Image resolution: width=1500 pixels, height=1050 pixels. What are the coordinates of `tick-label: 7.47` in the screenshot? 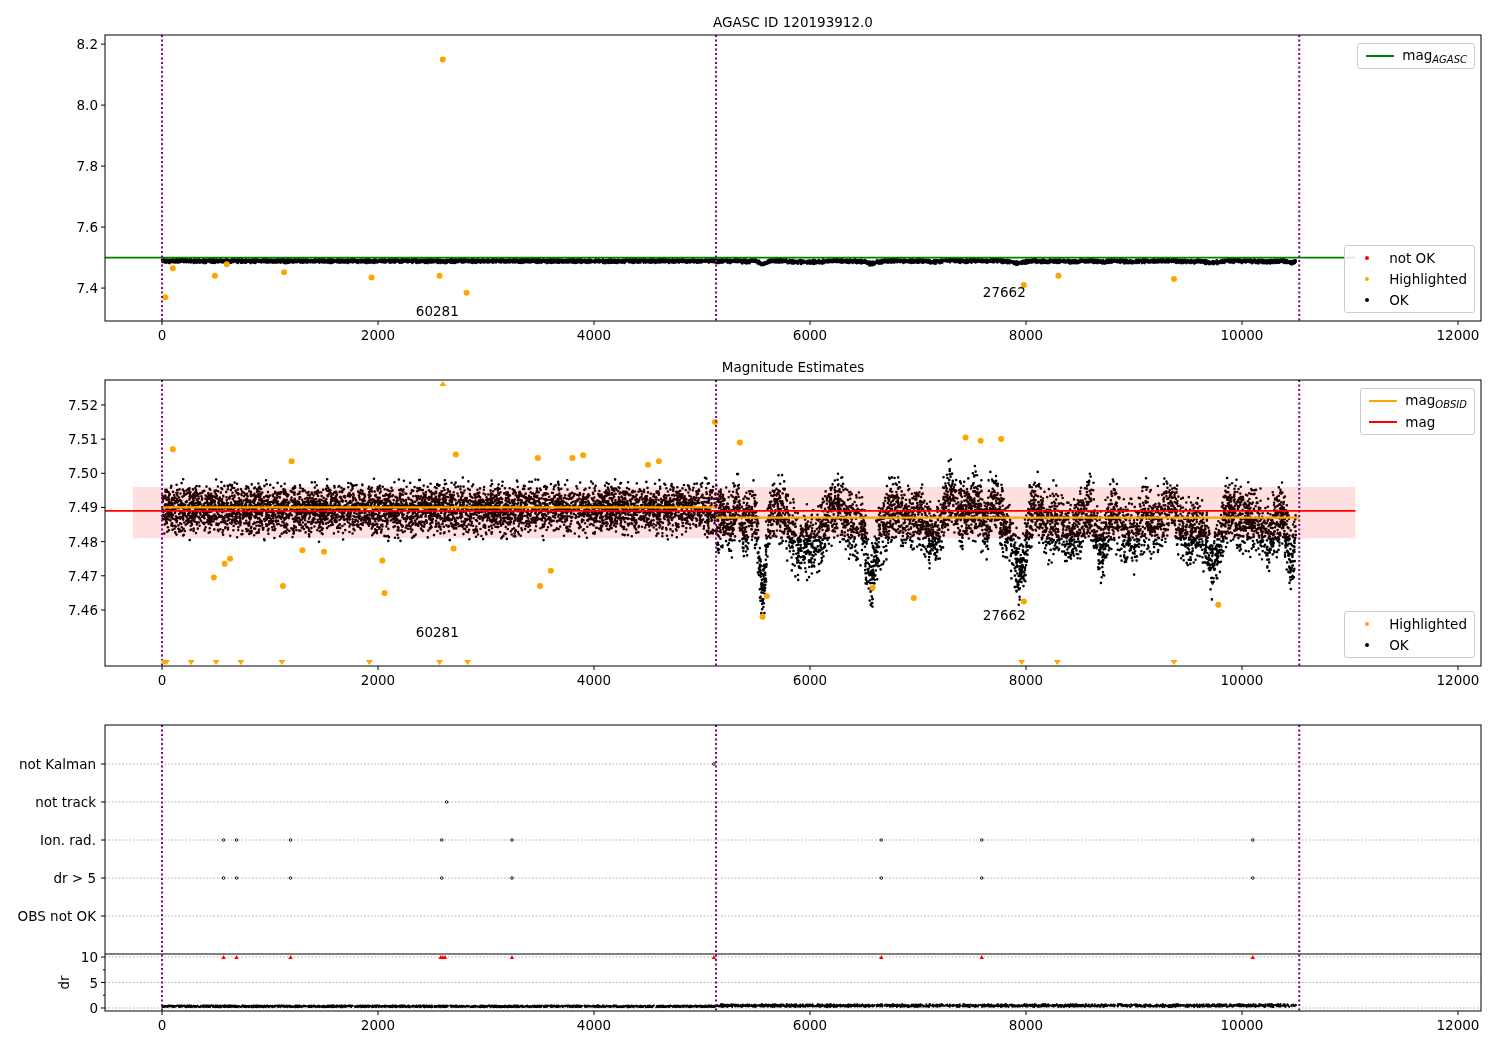 It's located at (82, 575).